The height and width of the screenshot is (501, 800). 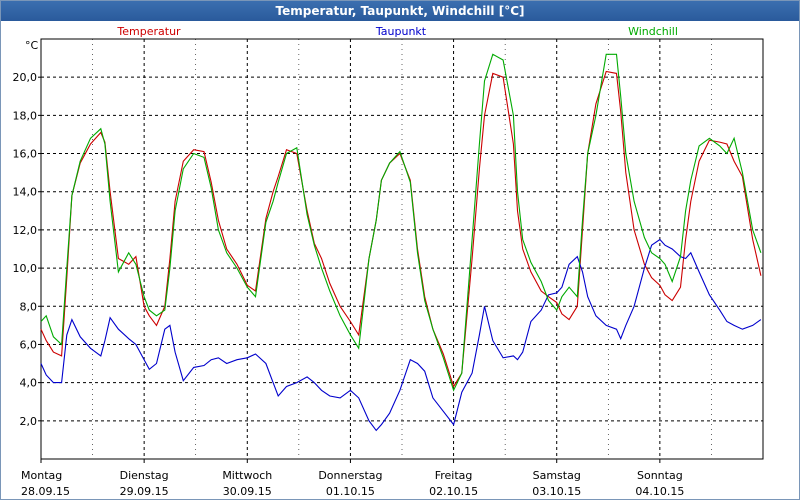 I want to click on x-tick-label-day: Freitag, so click(x=454, y=475).